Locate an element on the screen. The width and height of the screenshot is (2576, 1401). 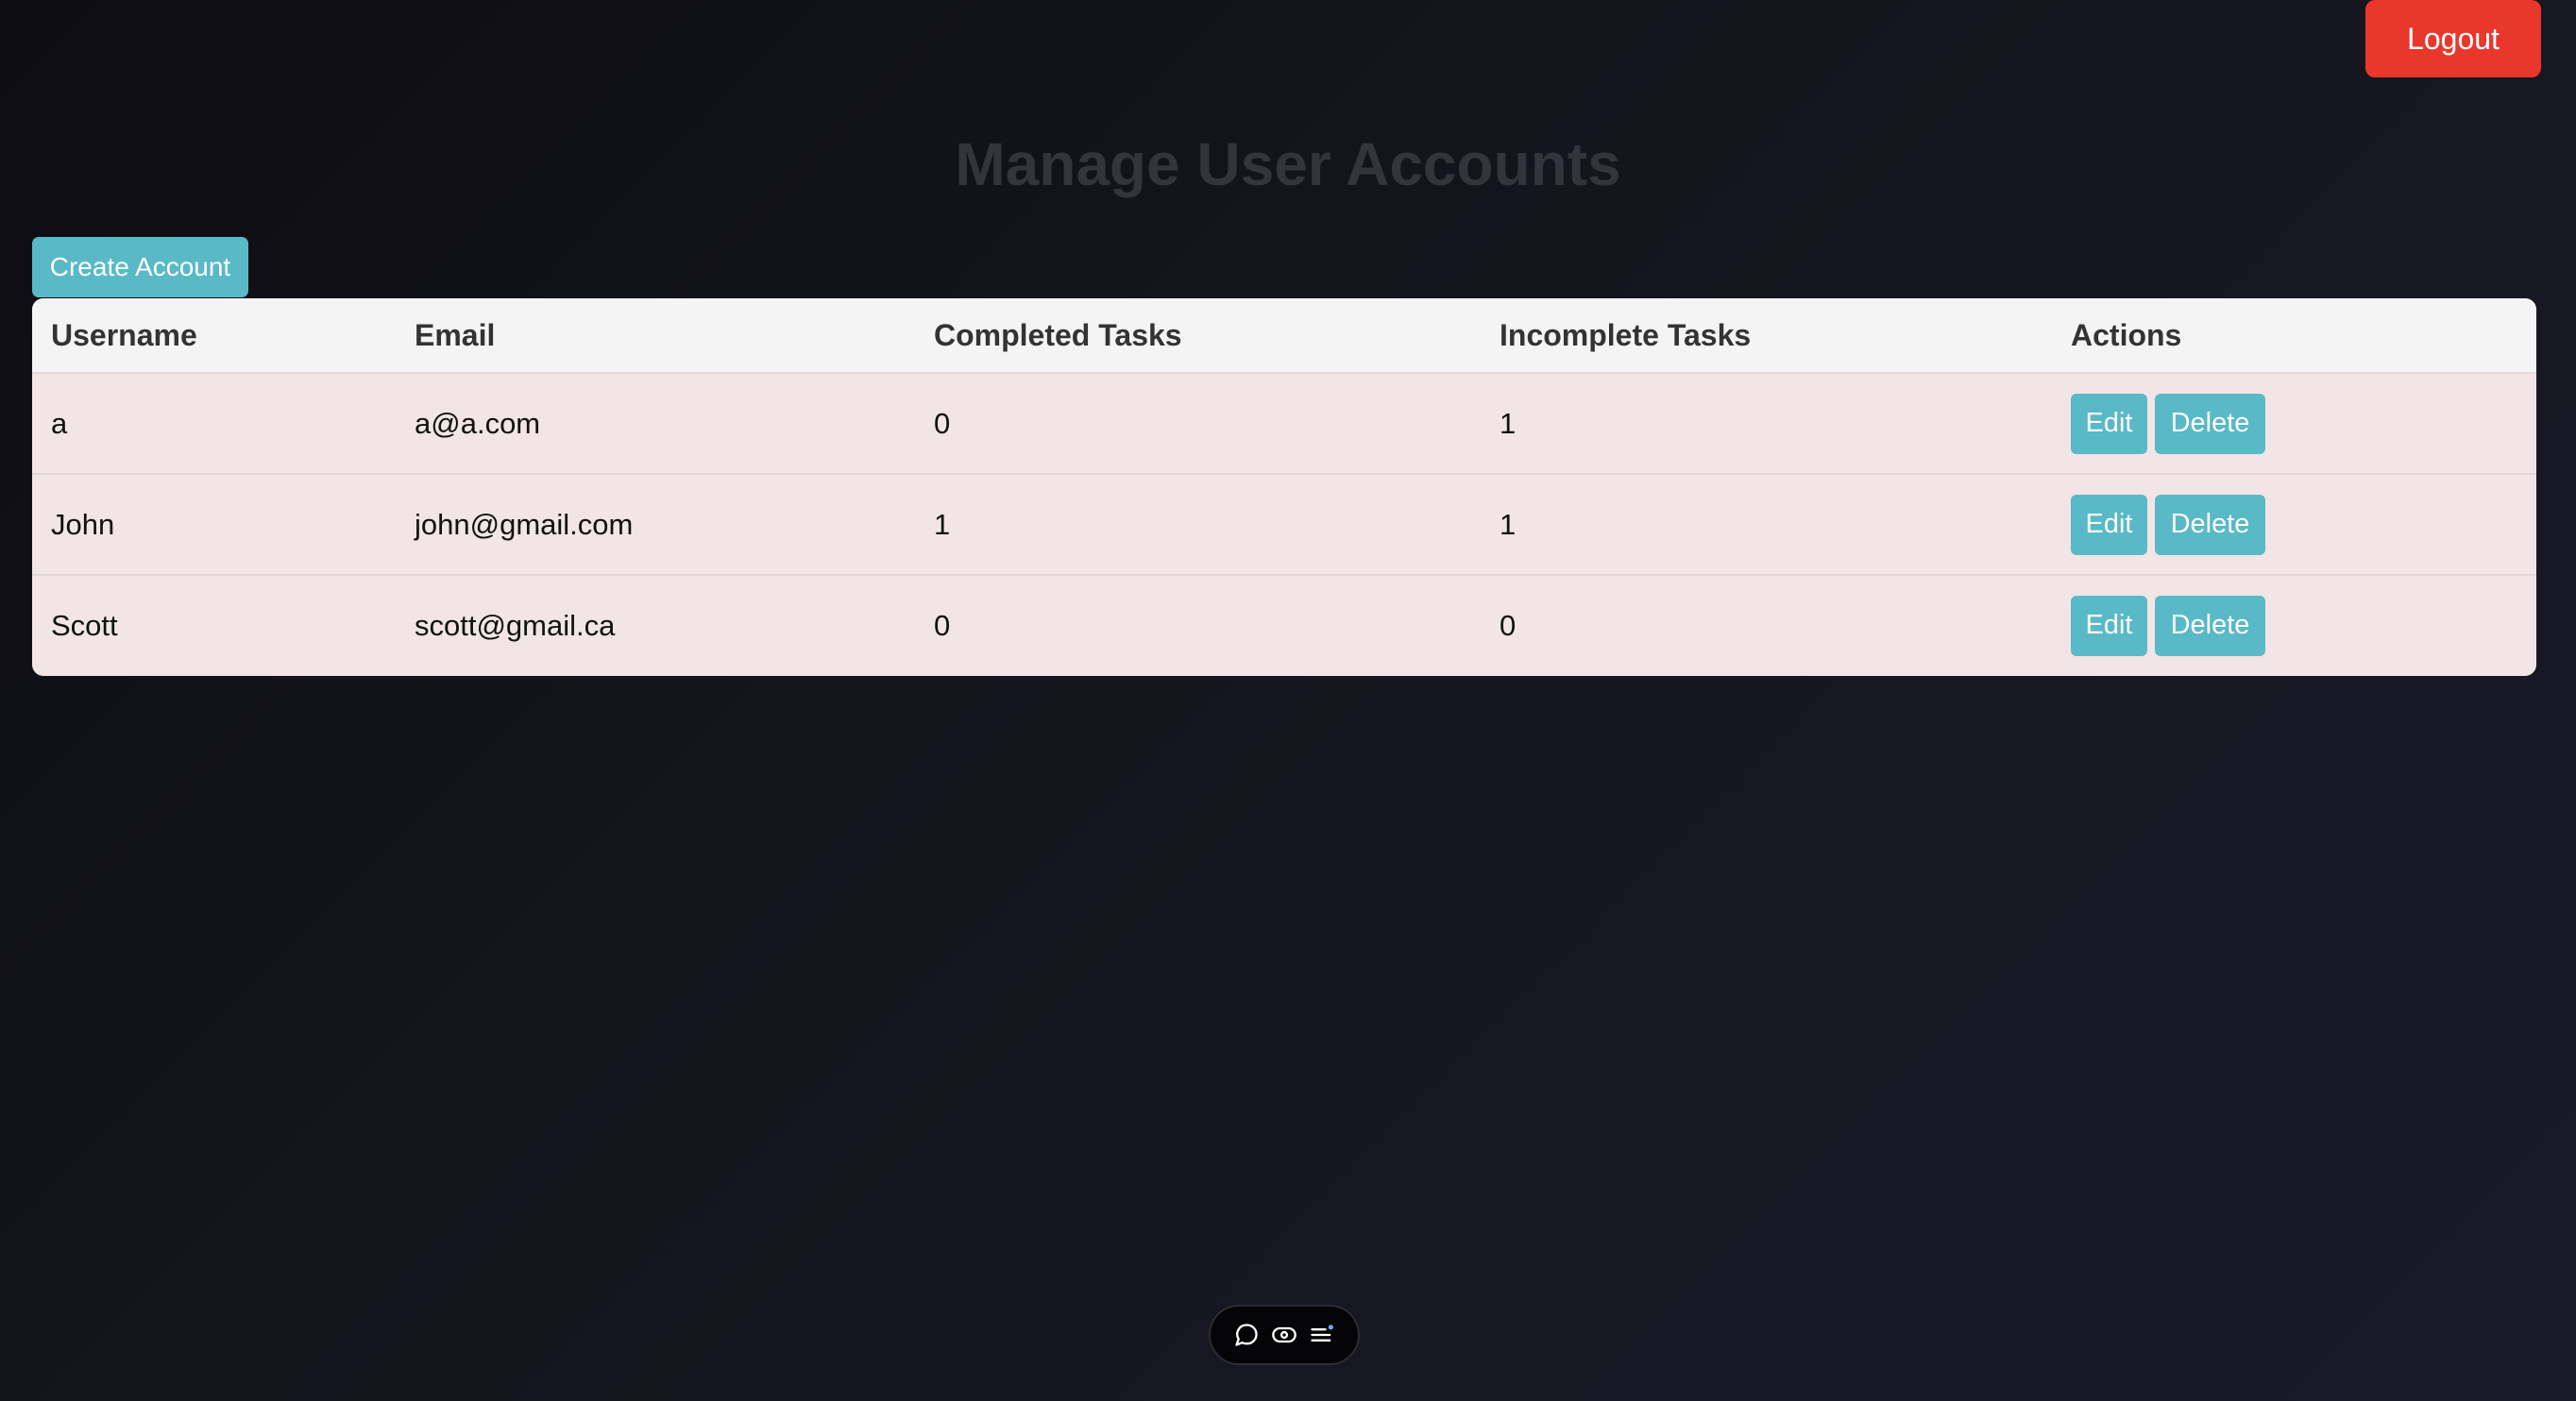
logout-button: Logout is located at coordinates (2453, 38).